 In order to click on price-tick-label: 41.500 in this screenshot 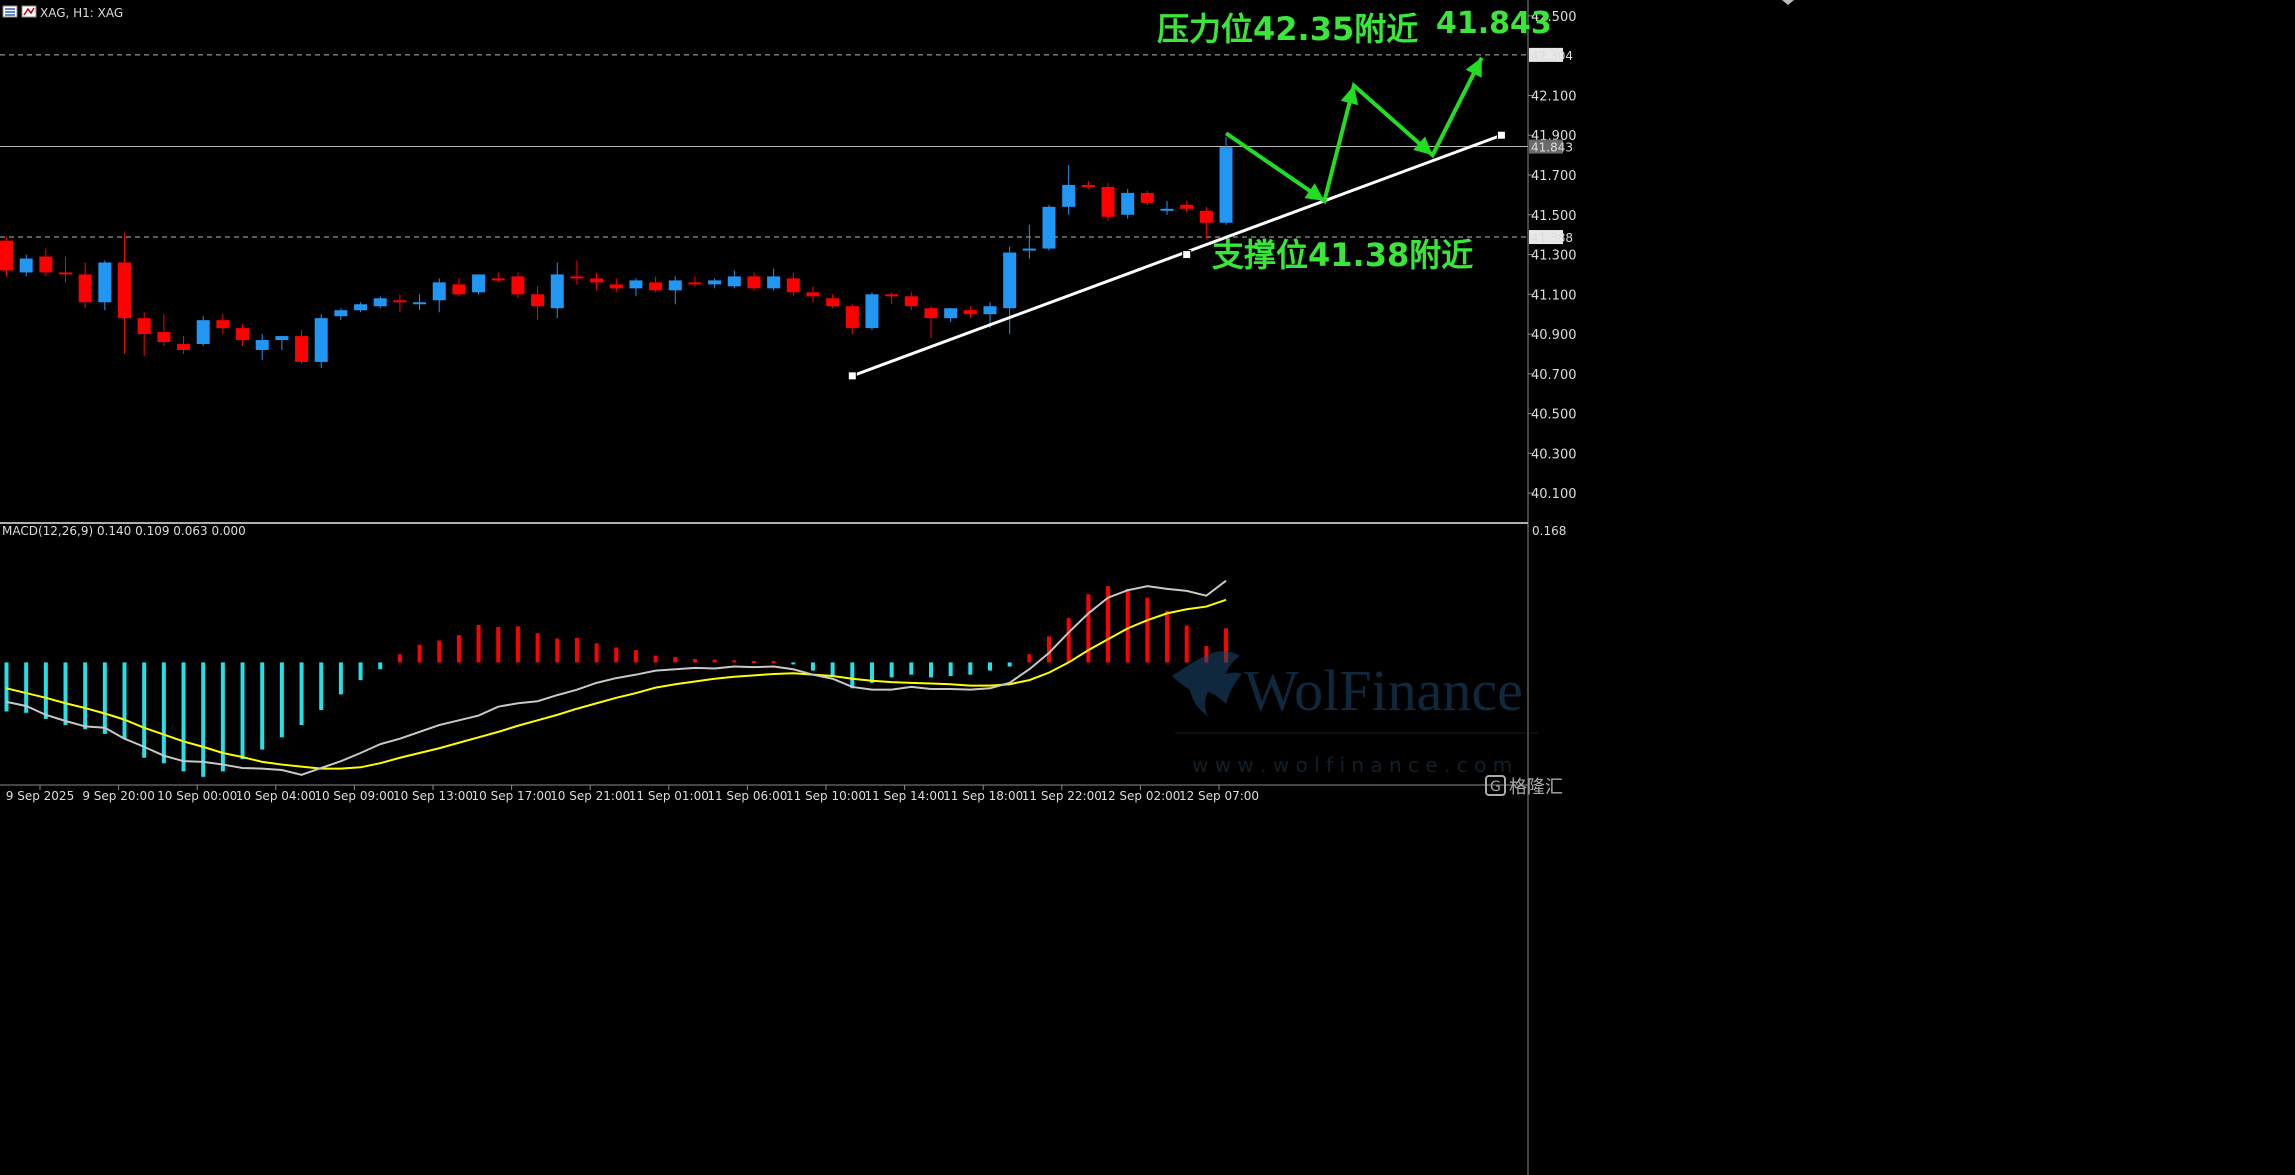, I will do `click(1554, 216)`.